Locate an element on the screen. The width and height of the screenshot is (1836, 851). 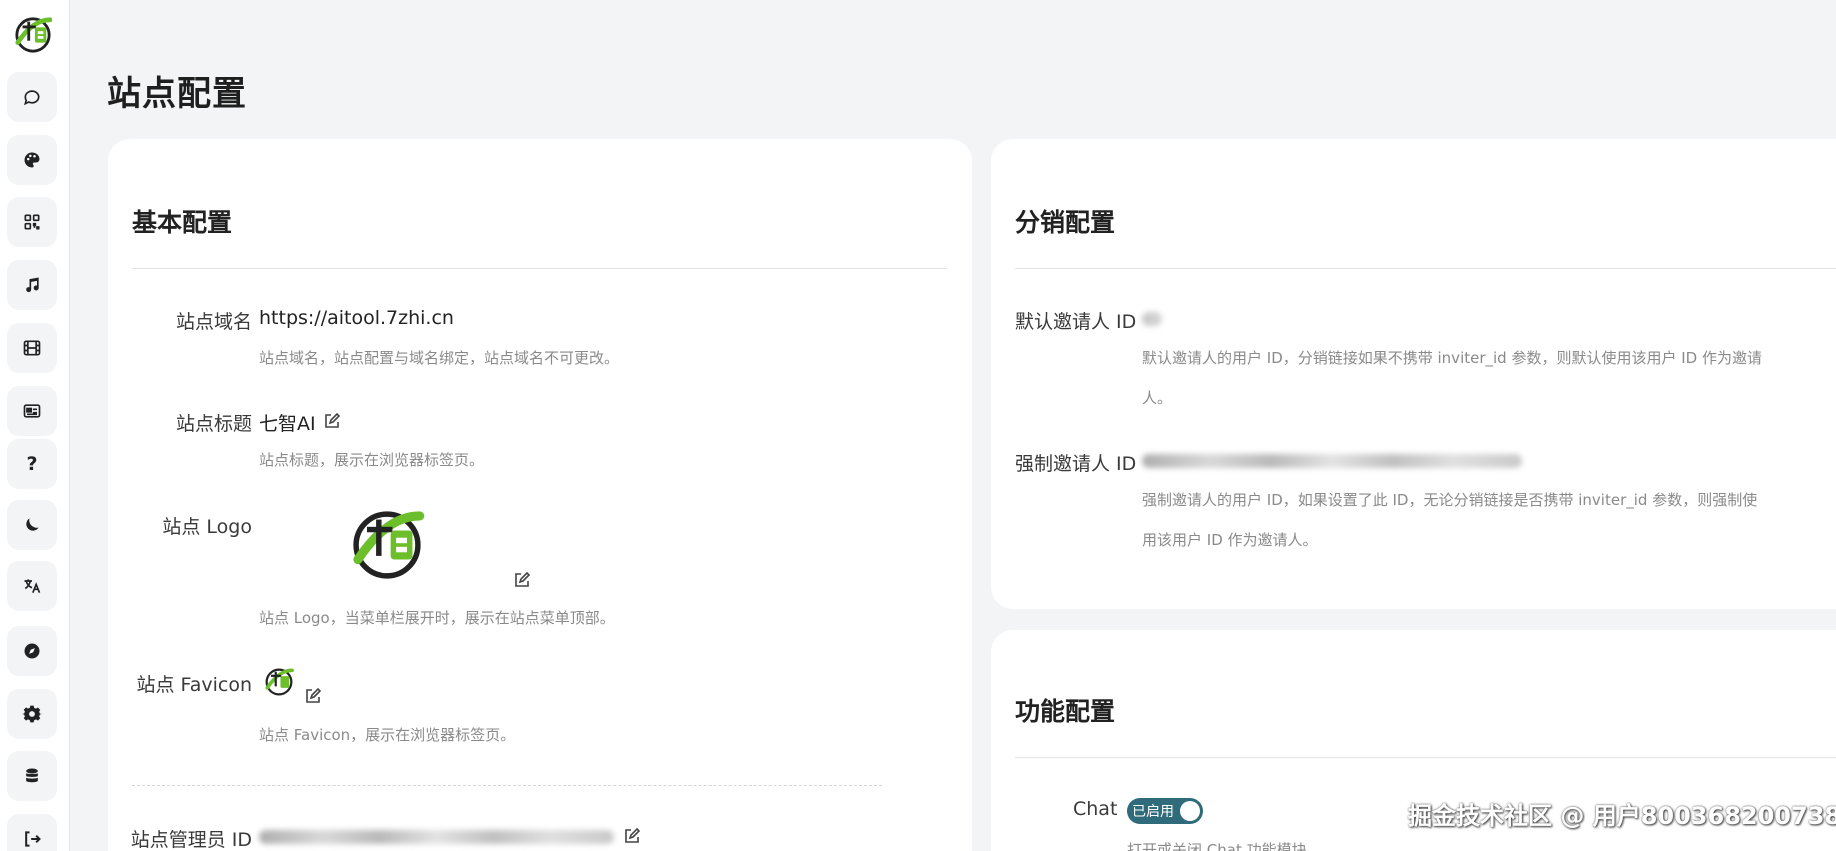
toggle-knob is located at coordinates (1190, 811).